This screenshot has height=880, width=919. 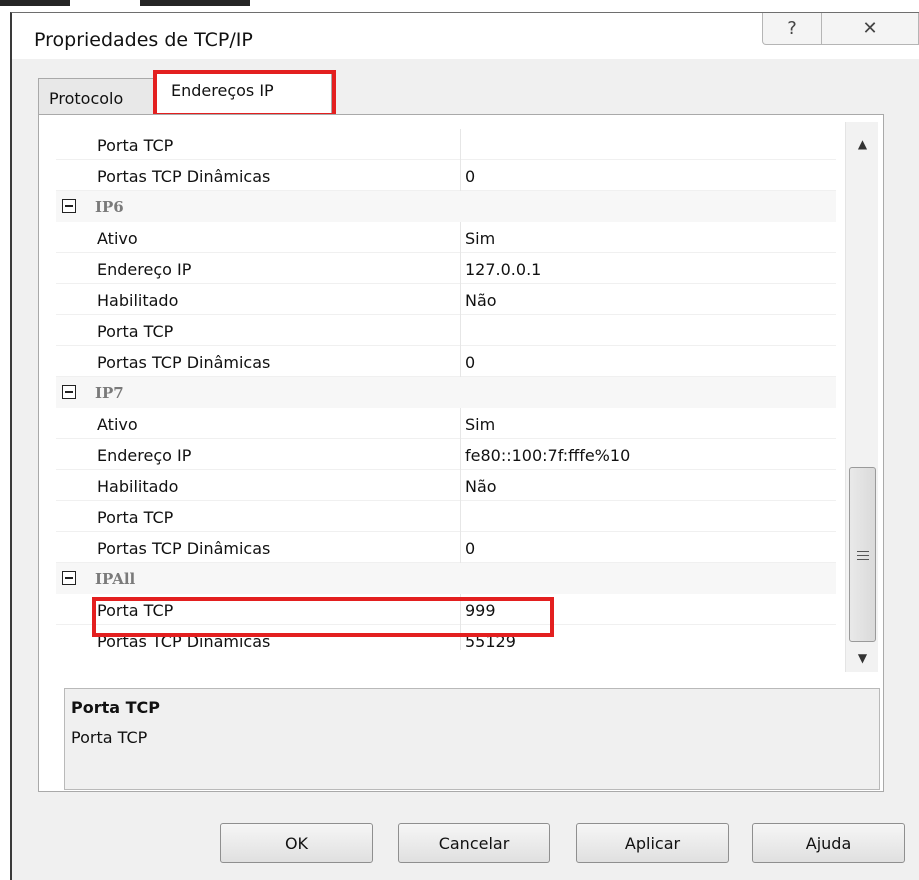 I want to click on scroll-up-button: ▲, so click(x=862, y=144).